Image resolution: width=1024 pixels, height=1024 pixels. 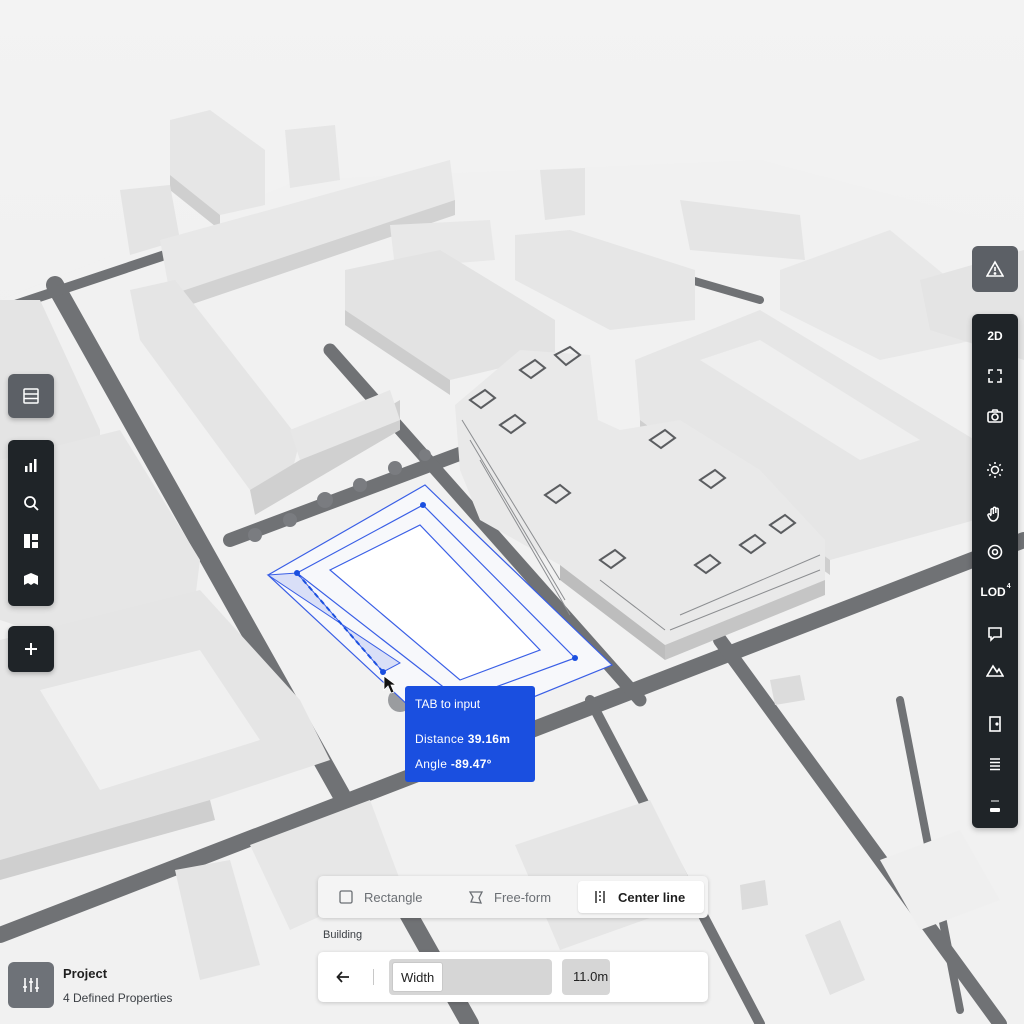 I want to click on center-line-icon, so click(x=600, y=897).